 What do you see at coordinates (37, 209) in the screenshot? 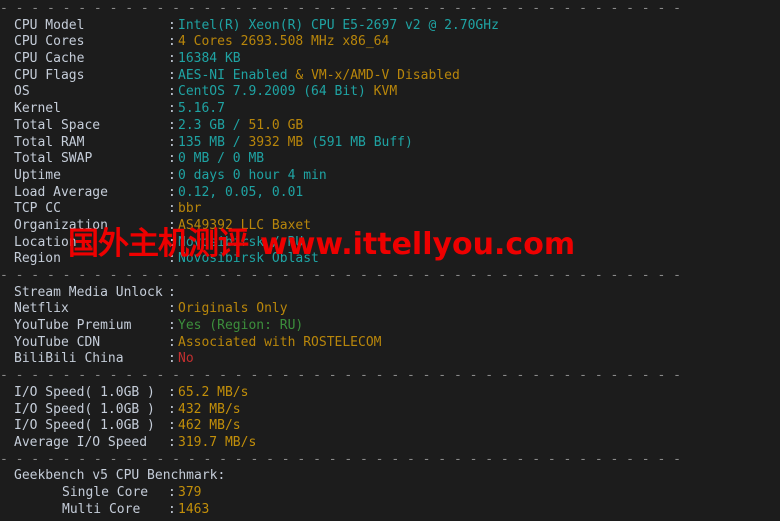
I see `label-tcp-cc: TCP CC` at bounding box center [37, 209].